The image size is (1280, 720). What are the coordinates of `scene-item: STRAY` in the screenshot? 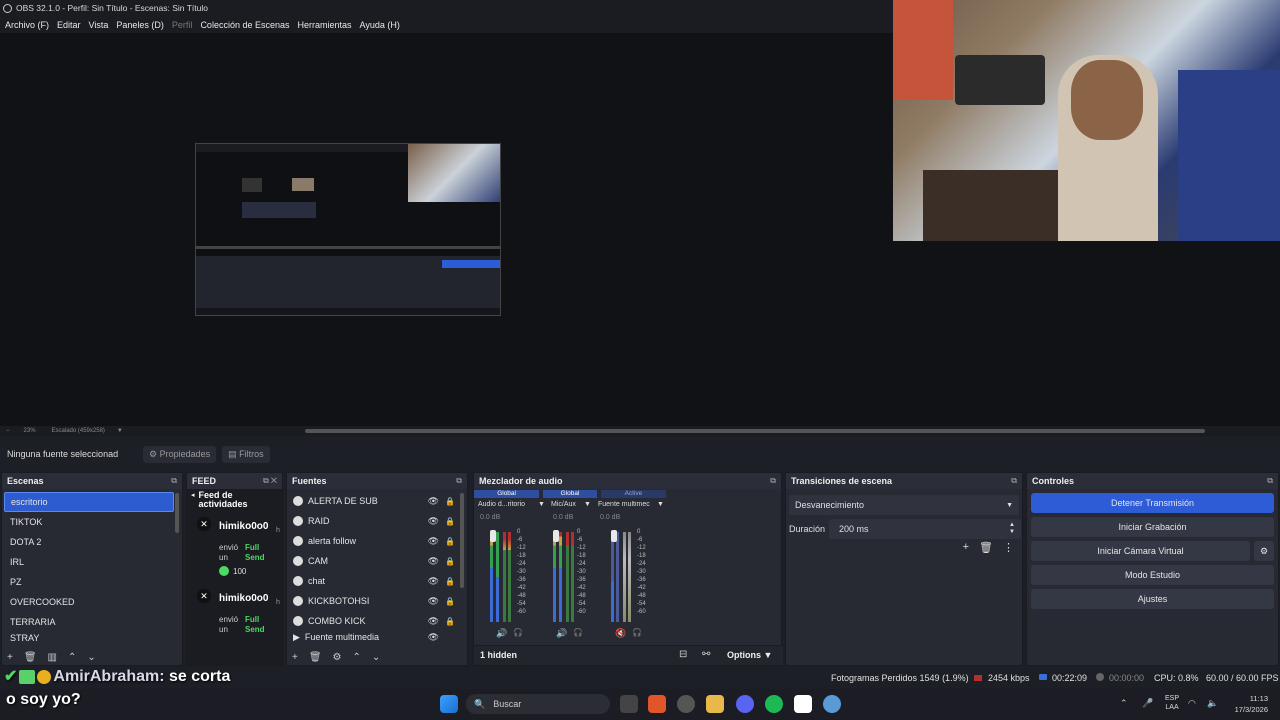 It's located at (89, 638).